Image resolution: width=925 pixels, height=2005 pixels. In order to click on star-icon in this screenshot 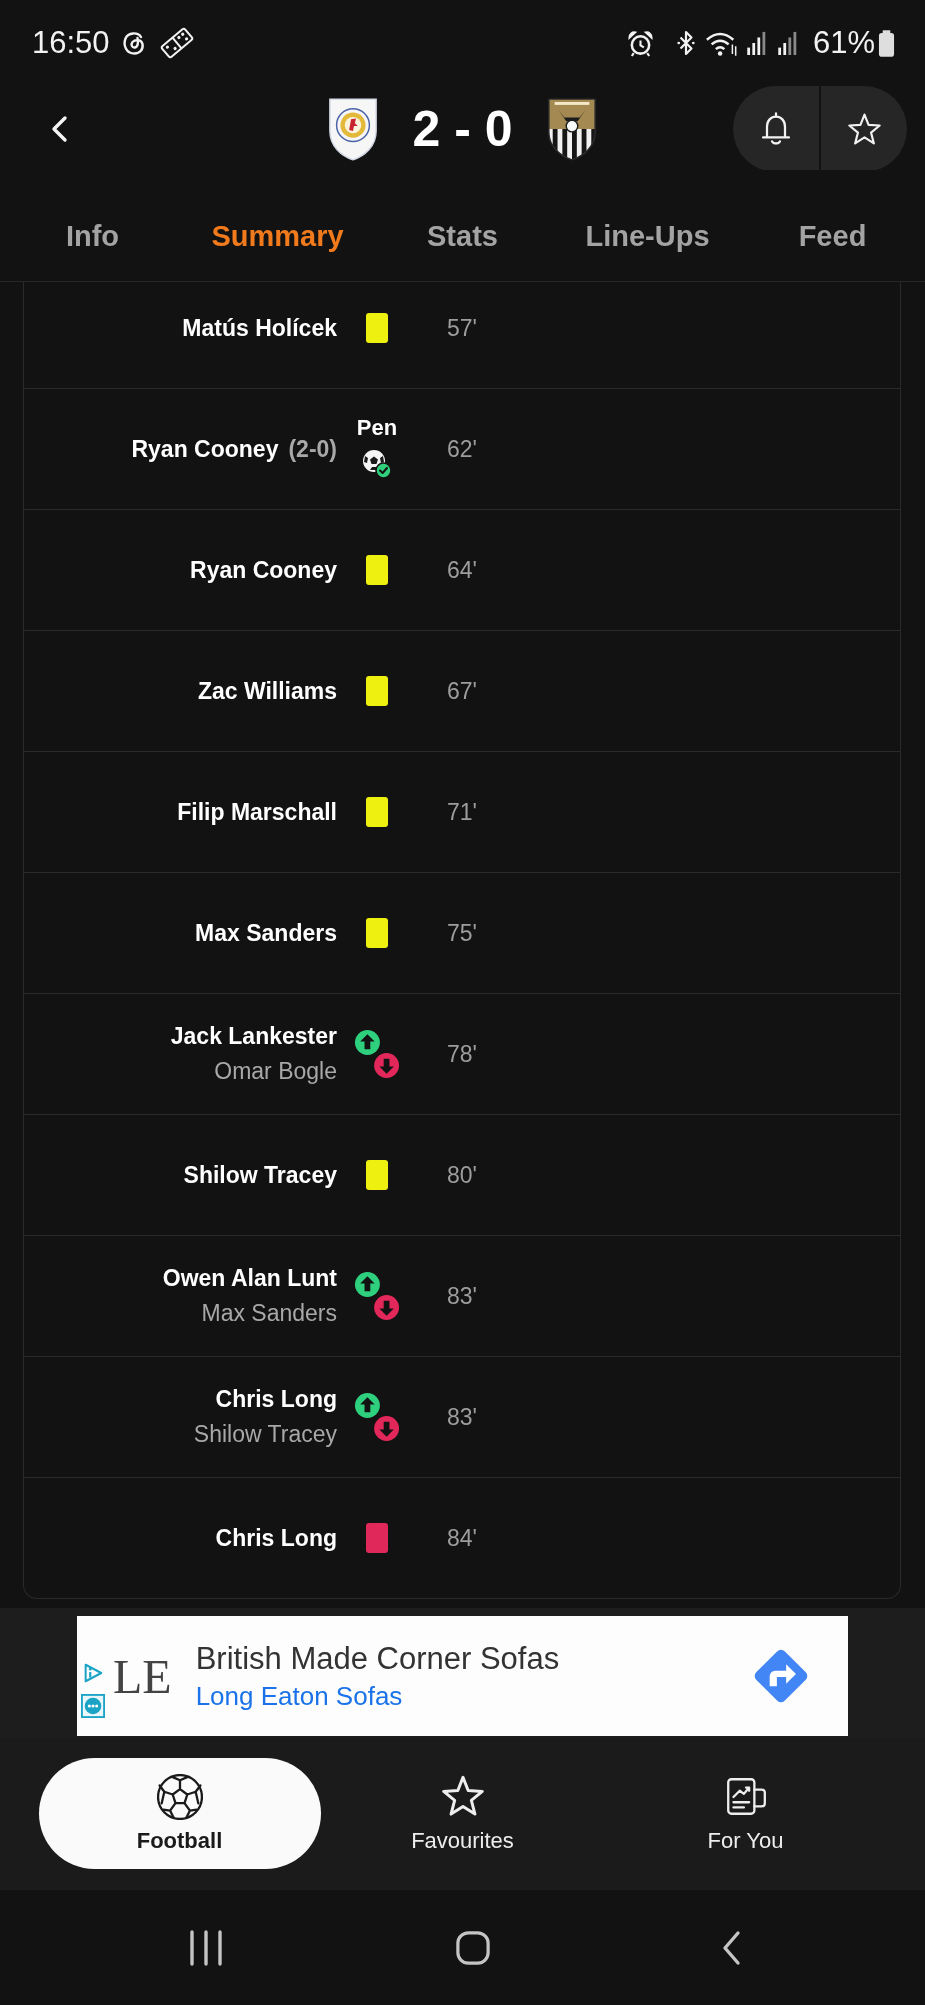, I will do `click(864, 129)`.